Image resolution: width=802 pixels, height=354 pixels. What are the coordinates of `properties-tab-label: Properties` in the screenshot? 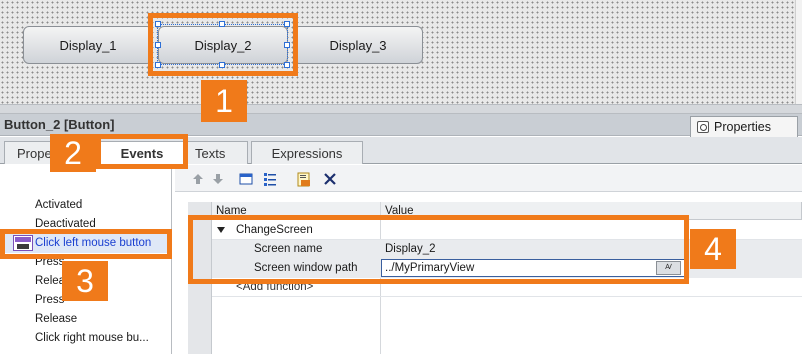 It's located at (742, 127).